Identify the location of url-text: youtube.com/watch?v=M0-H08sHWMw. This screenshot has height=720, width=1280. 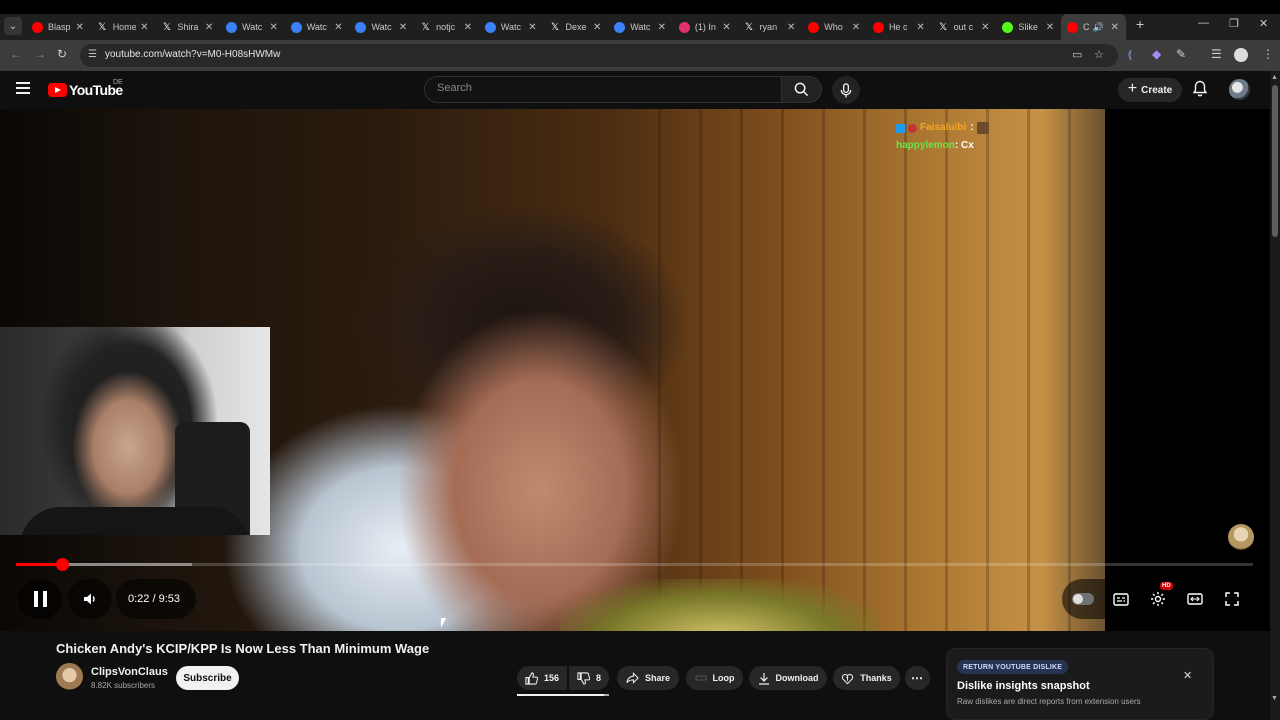
(192, 54).